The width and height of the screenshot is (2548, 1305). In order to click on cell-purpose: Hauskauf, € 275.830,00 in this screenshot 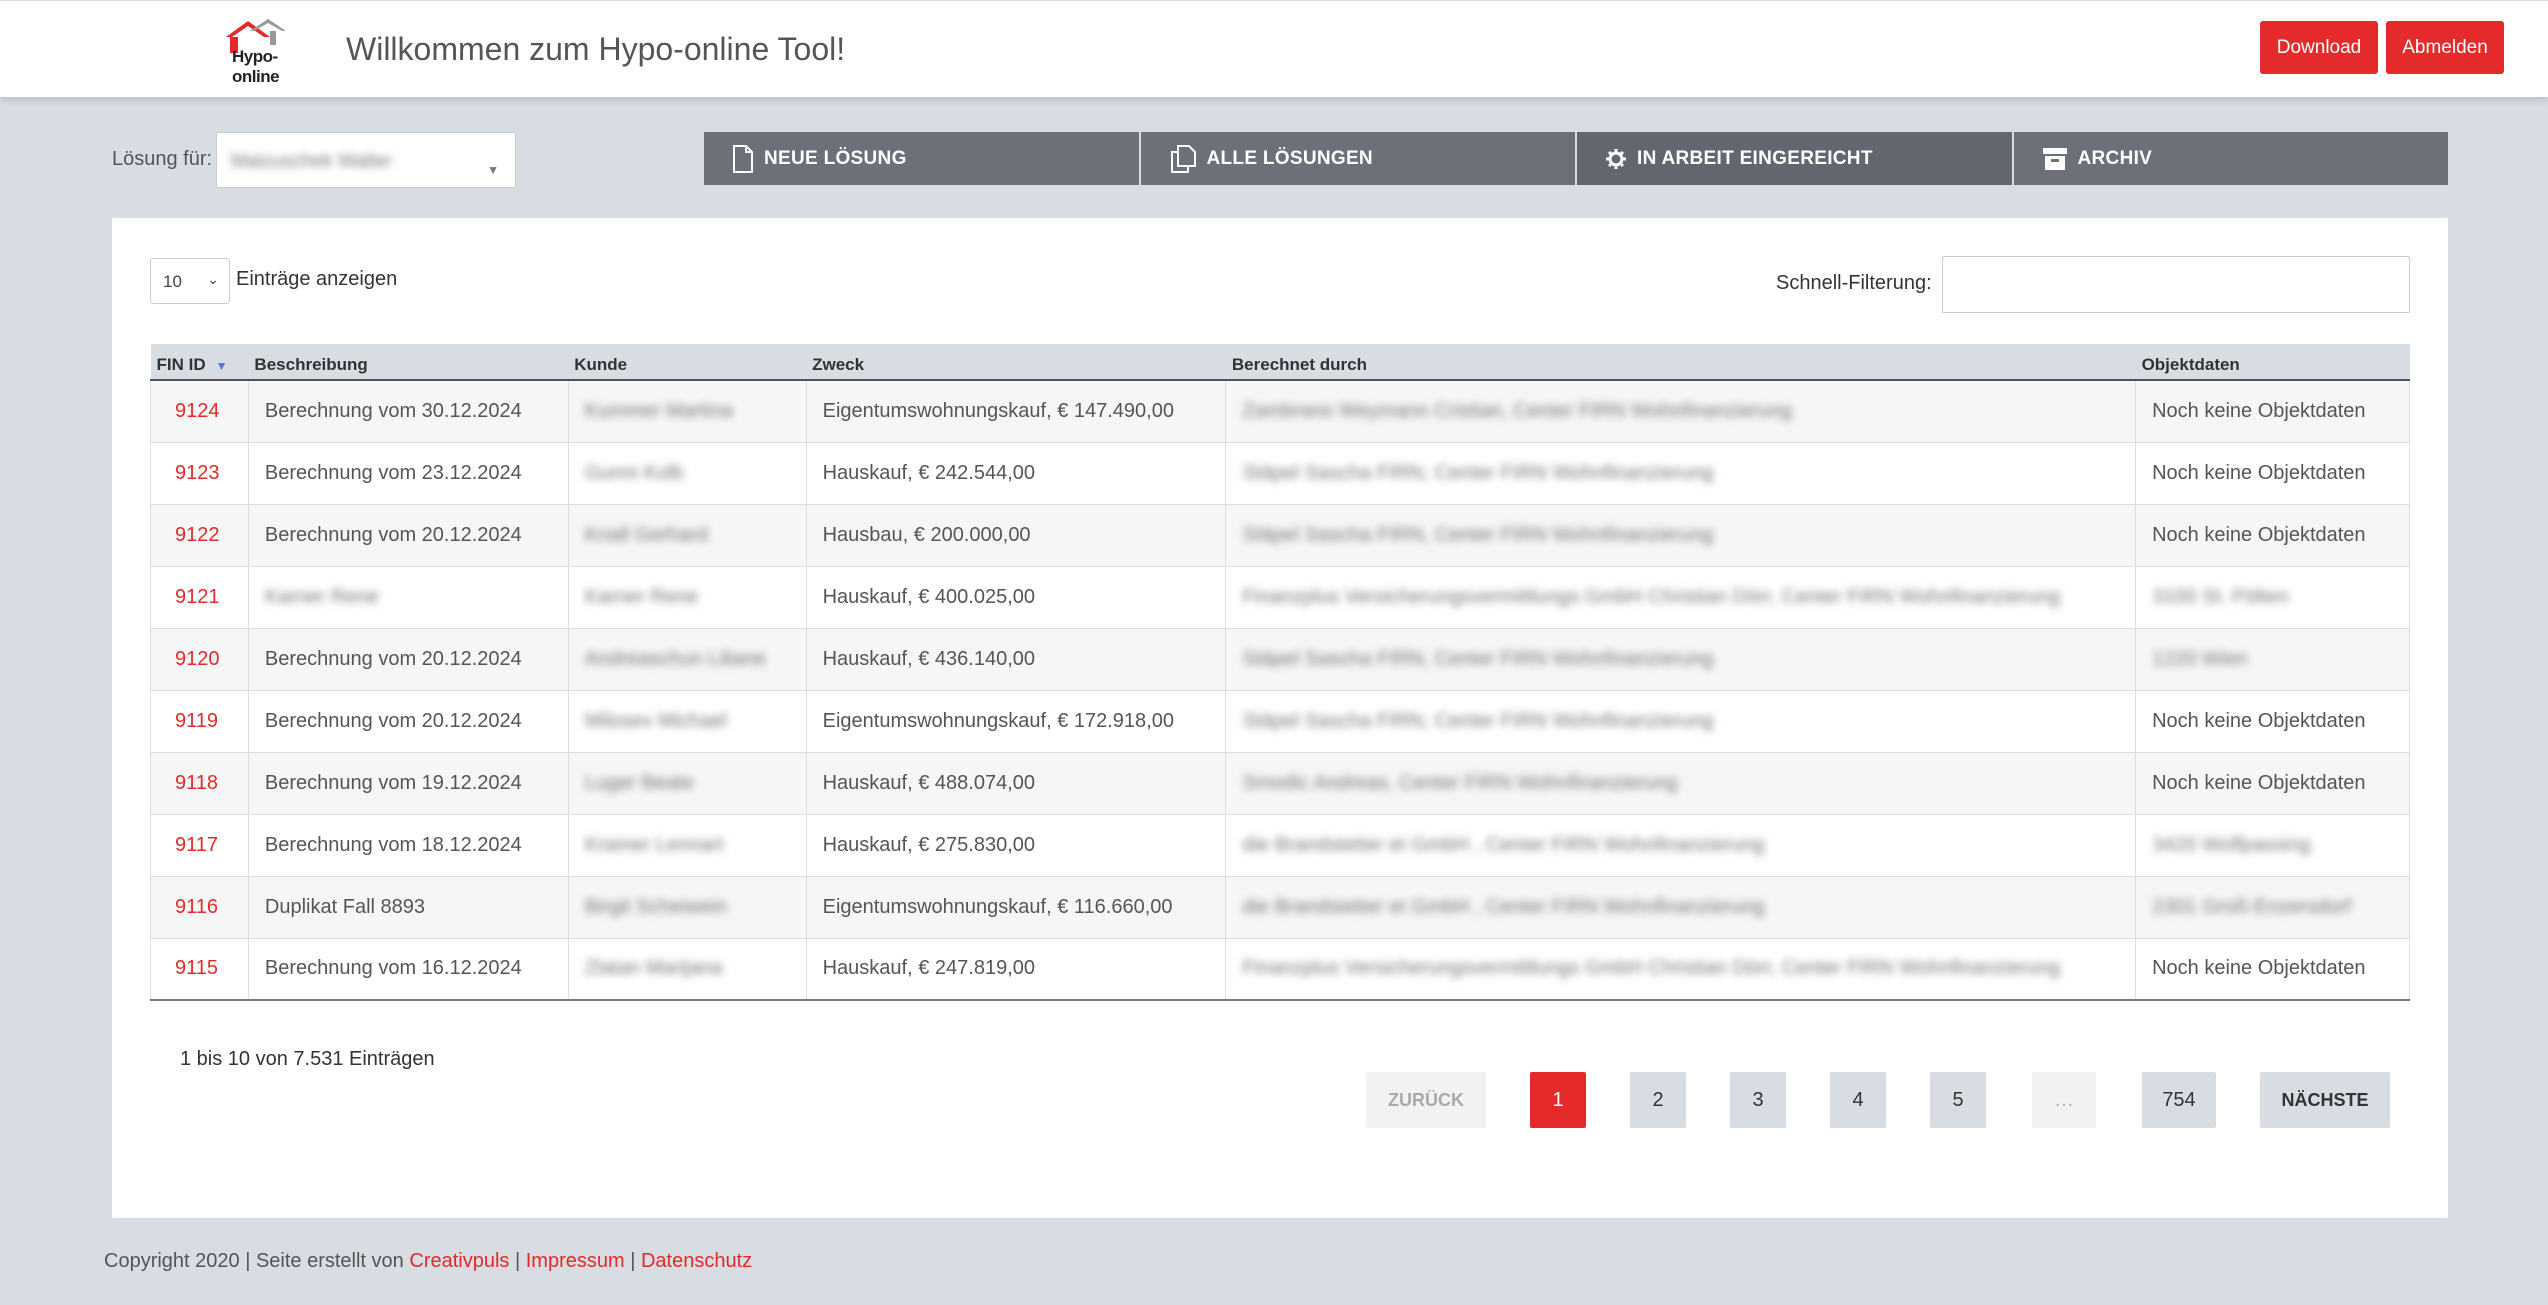, I will do `click(1016, 845)`.